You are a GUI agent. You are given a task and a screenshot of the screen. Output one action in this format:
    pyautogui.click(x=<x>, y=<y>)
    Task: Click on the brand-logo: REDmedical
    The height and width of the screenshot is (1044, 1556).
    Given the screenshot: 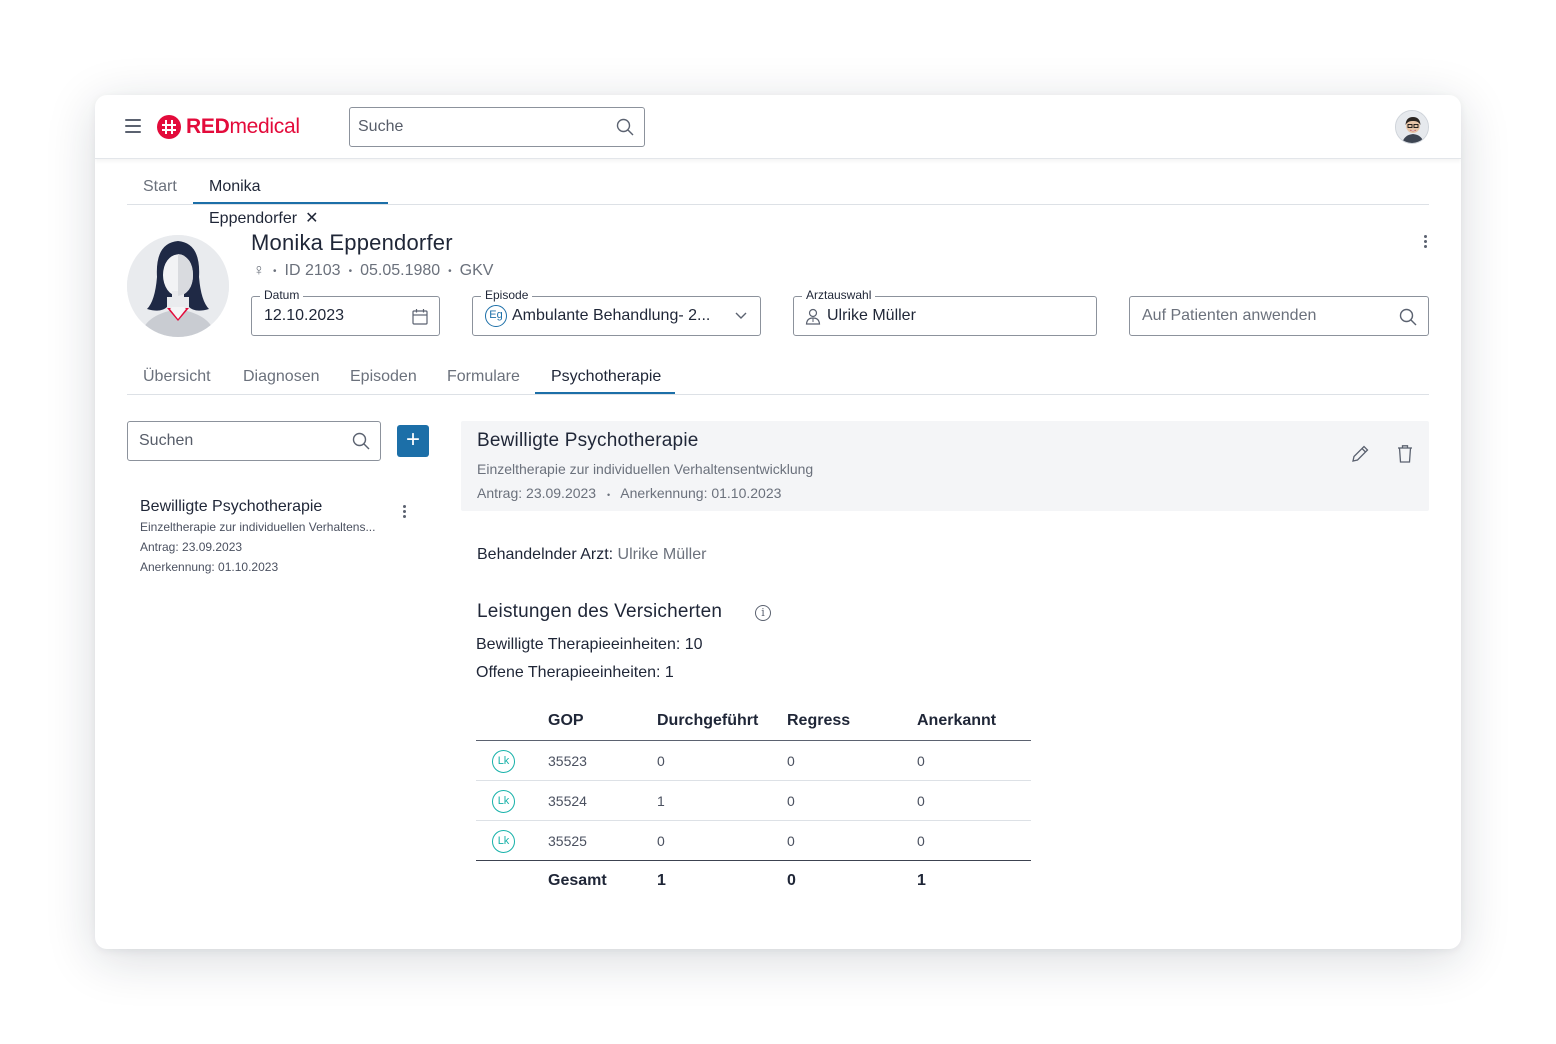 What is the action you would take?
    pyautogui.click(x=228, y=127)
    